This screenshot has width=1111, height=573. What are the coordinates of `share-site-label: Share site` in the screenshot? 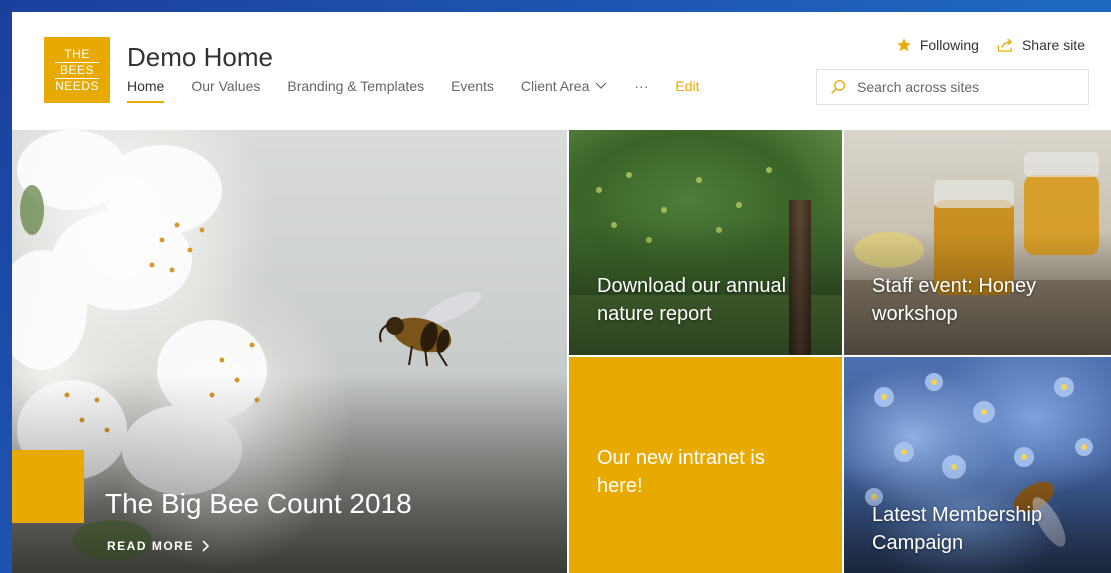 It's located at (1053, 45).